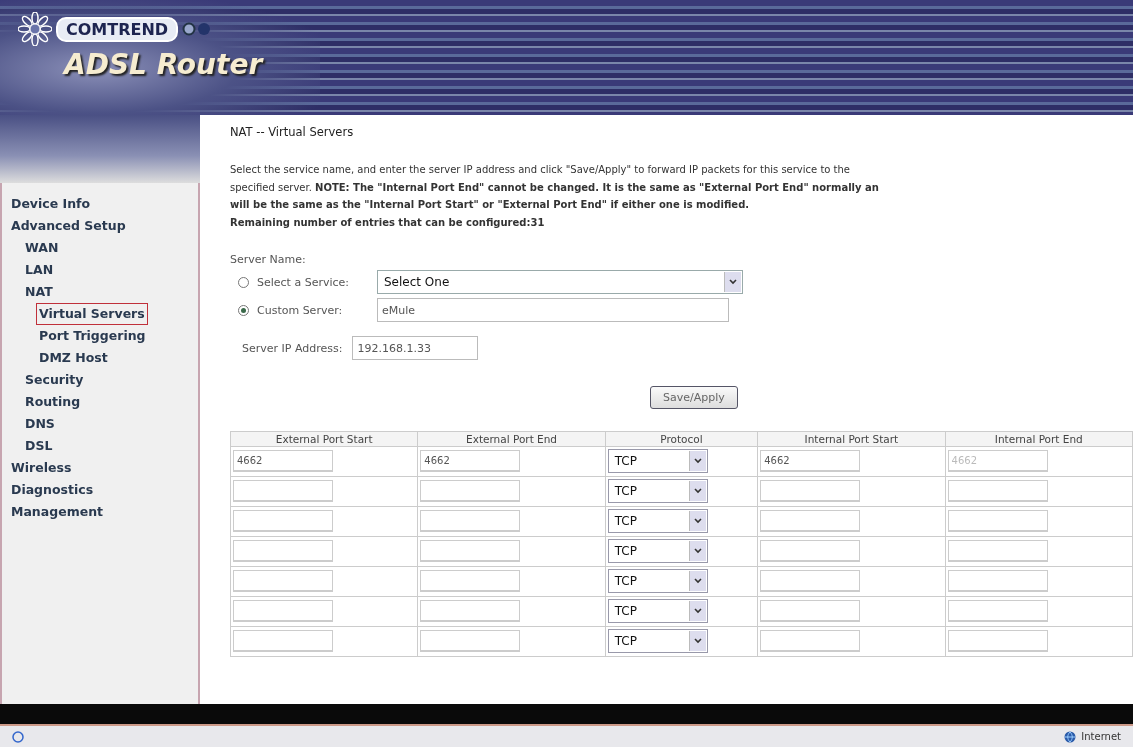  What do you see at coordinates (42, 248) in the screenshot?
I see `nav-item: WAN` at bounding box center [42, 248].